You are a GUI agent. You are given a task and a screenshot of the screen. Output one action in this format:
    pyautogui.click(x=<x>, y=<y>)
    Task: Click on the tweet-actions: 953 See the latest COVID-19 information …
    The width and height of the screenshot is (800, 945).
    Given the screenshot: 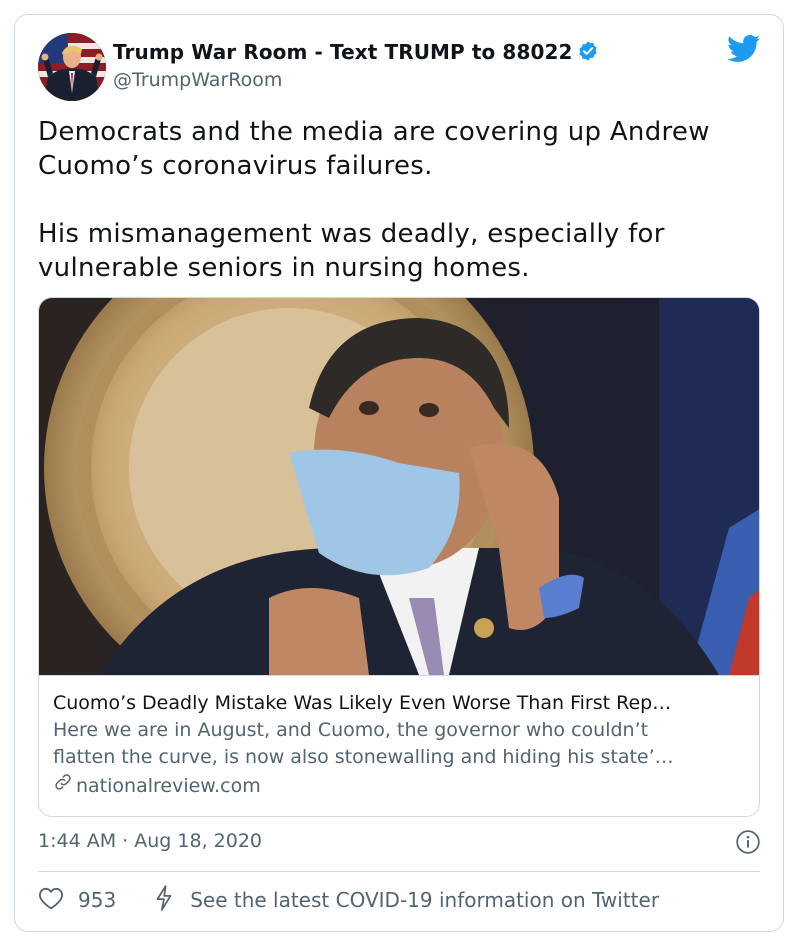 What is the action you would take?
    pyautogui.click(x=348, y=900)
    